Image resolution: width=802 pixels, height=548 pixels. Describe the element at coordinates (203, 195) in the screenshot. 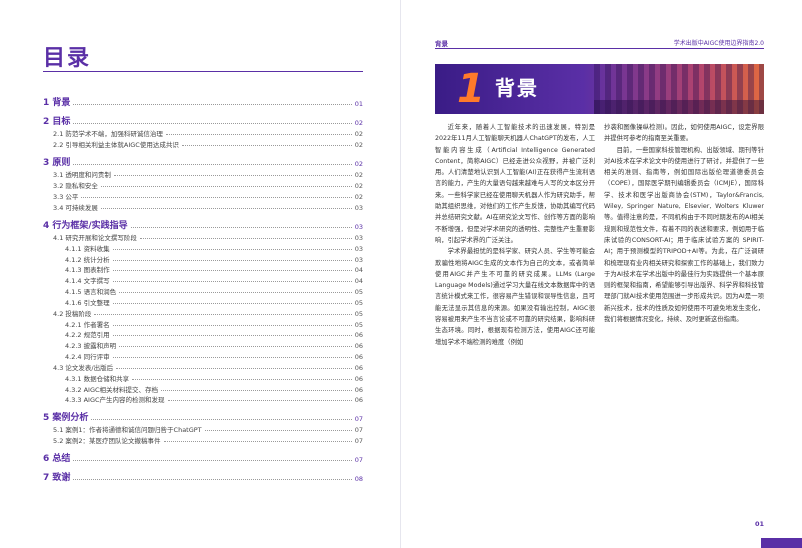

I see `toc-entry: 3.3 公平 02` at that location.